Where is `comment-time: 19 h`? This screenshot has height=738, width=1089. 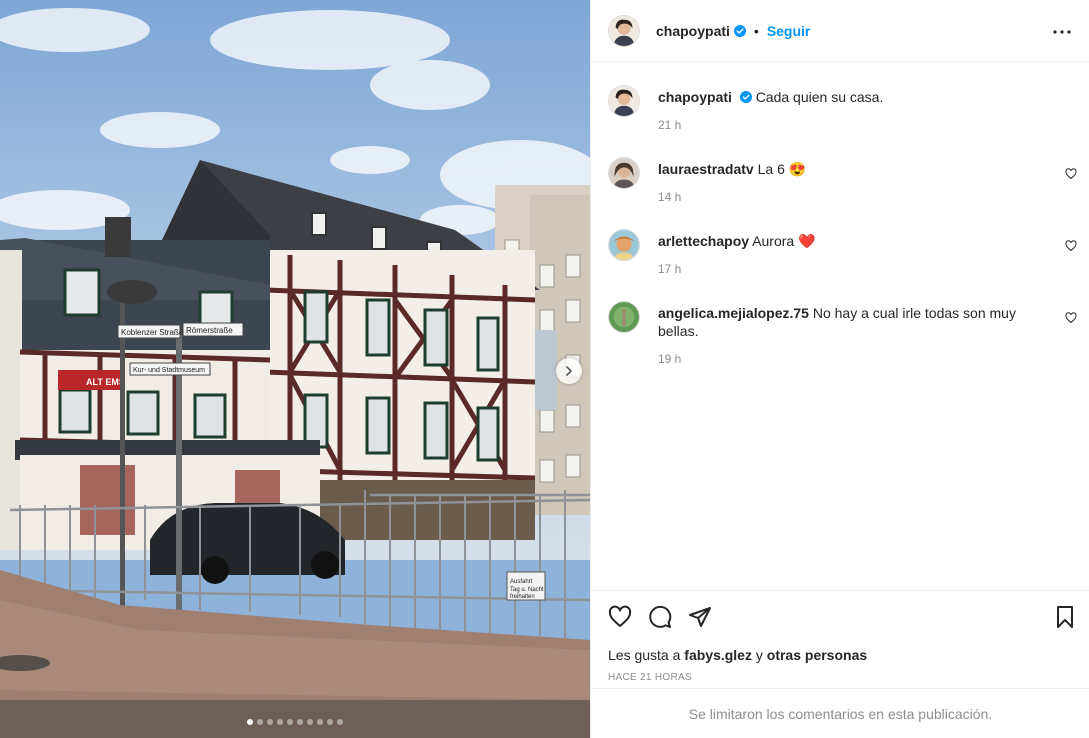 comment-time: 19 h is located at coordinates (669, 359).